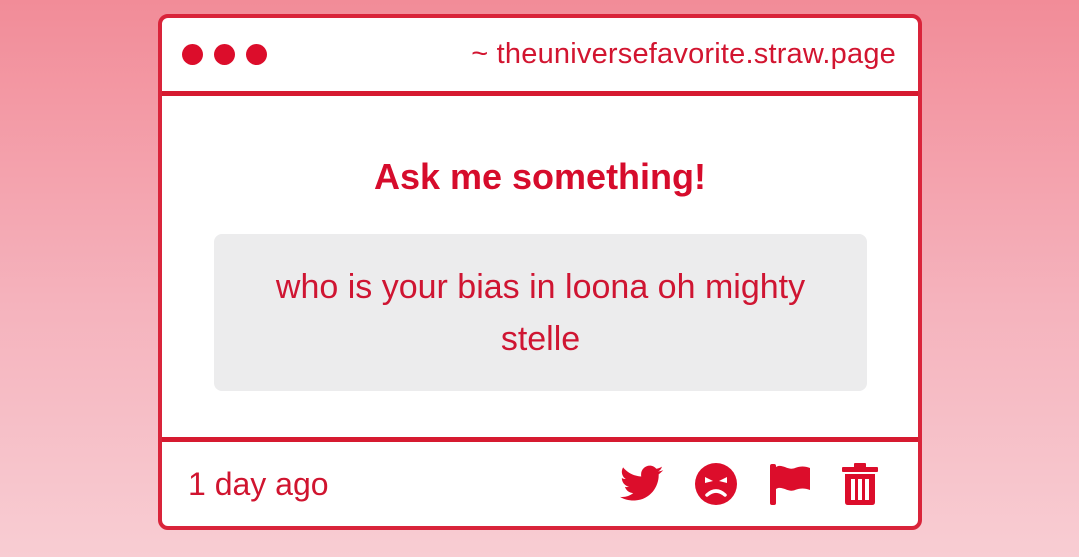  I want to click on window-dots, so click(224, 54).